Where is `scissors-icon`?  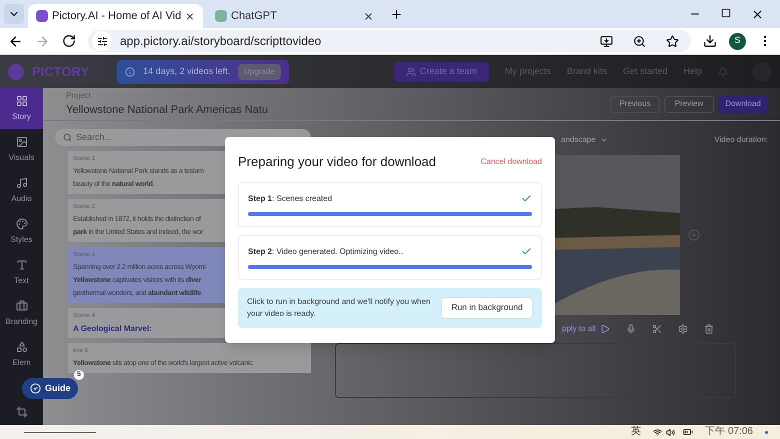 scissors-icon is located at coordinates (657, 329).